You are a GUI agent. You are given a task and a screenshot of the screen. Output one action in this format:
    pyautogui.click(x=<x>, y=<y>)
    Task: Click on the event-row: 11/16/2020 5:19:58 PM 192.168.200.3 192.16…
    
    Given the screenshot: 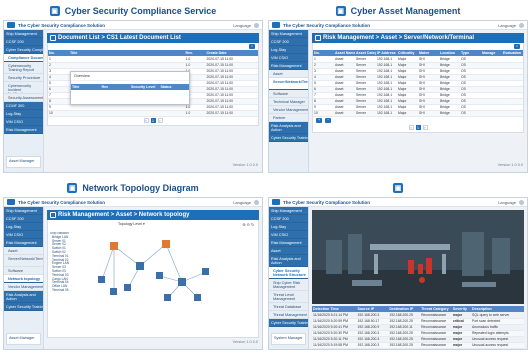 What is the action you would take?
    pyautogui.click(x=418, y=345)
    